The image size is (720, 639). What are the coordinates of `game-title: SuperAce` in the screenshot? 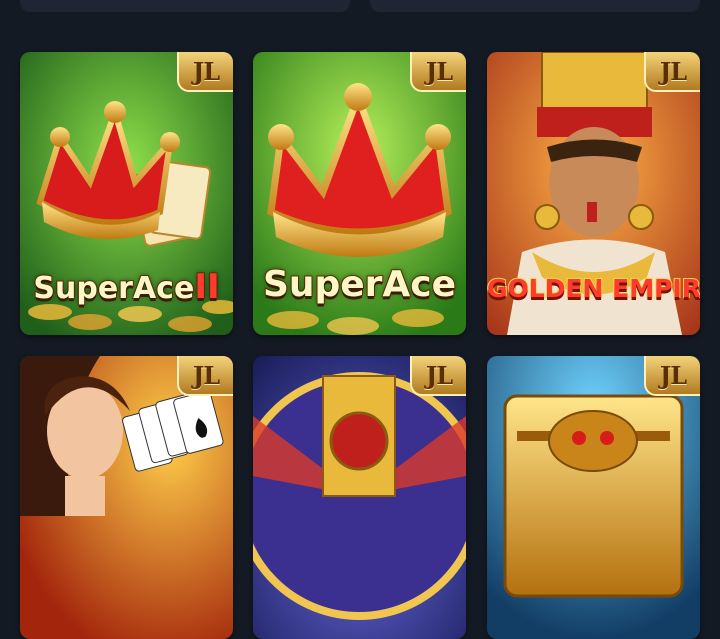 It's located at (359, 284).